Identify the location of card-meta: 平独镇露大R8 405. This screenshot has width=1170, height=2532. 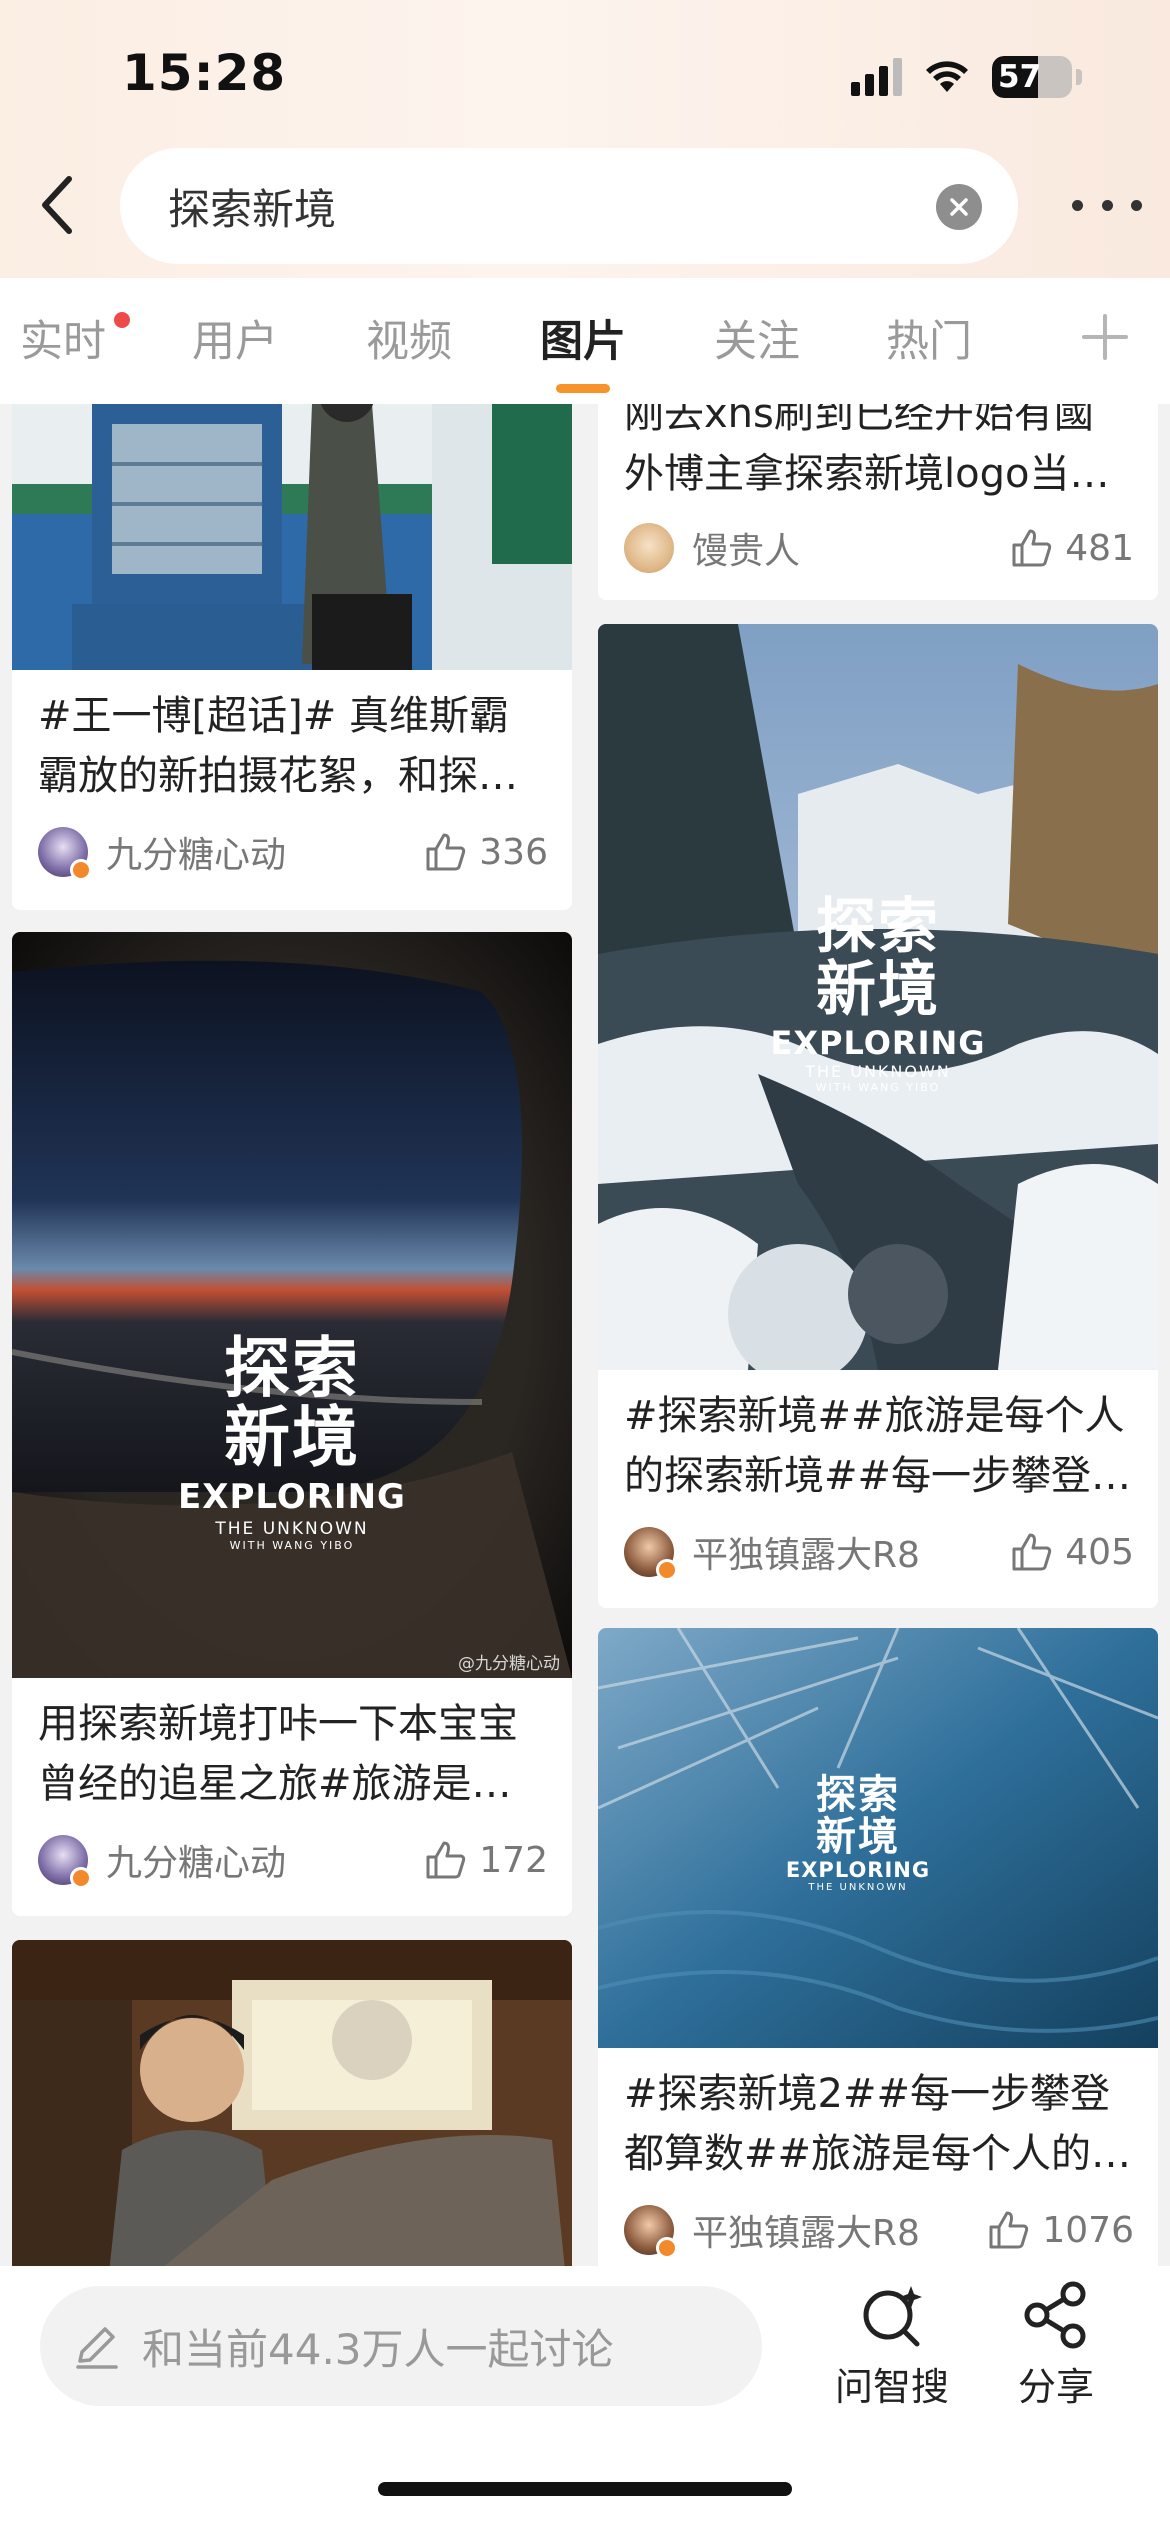
(879, 1552).